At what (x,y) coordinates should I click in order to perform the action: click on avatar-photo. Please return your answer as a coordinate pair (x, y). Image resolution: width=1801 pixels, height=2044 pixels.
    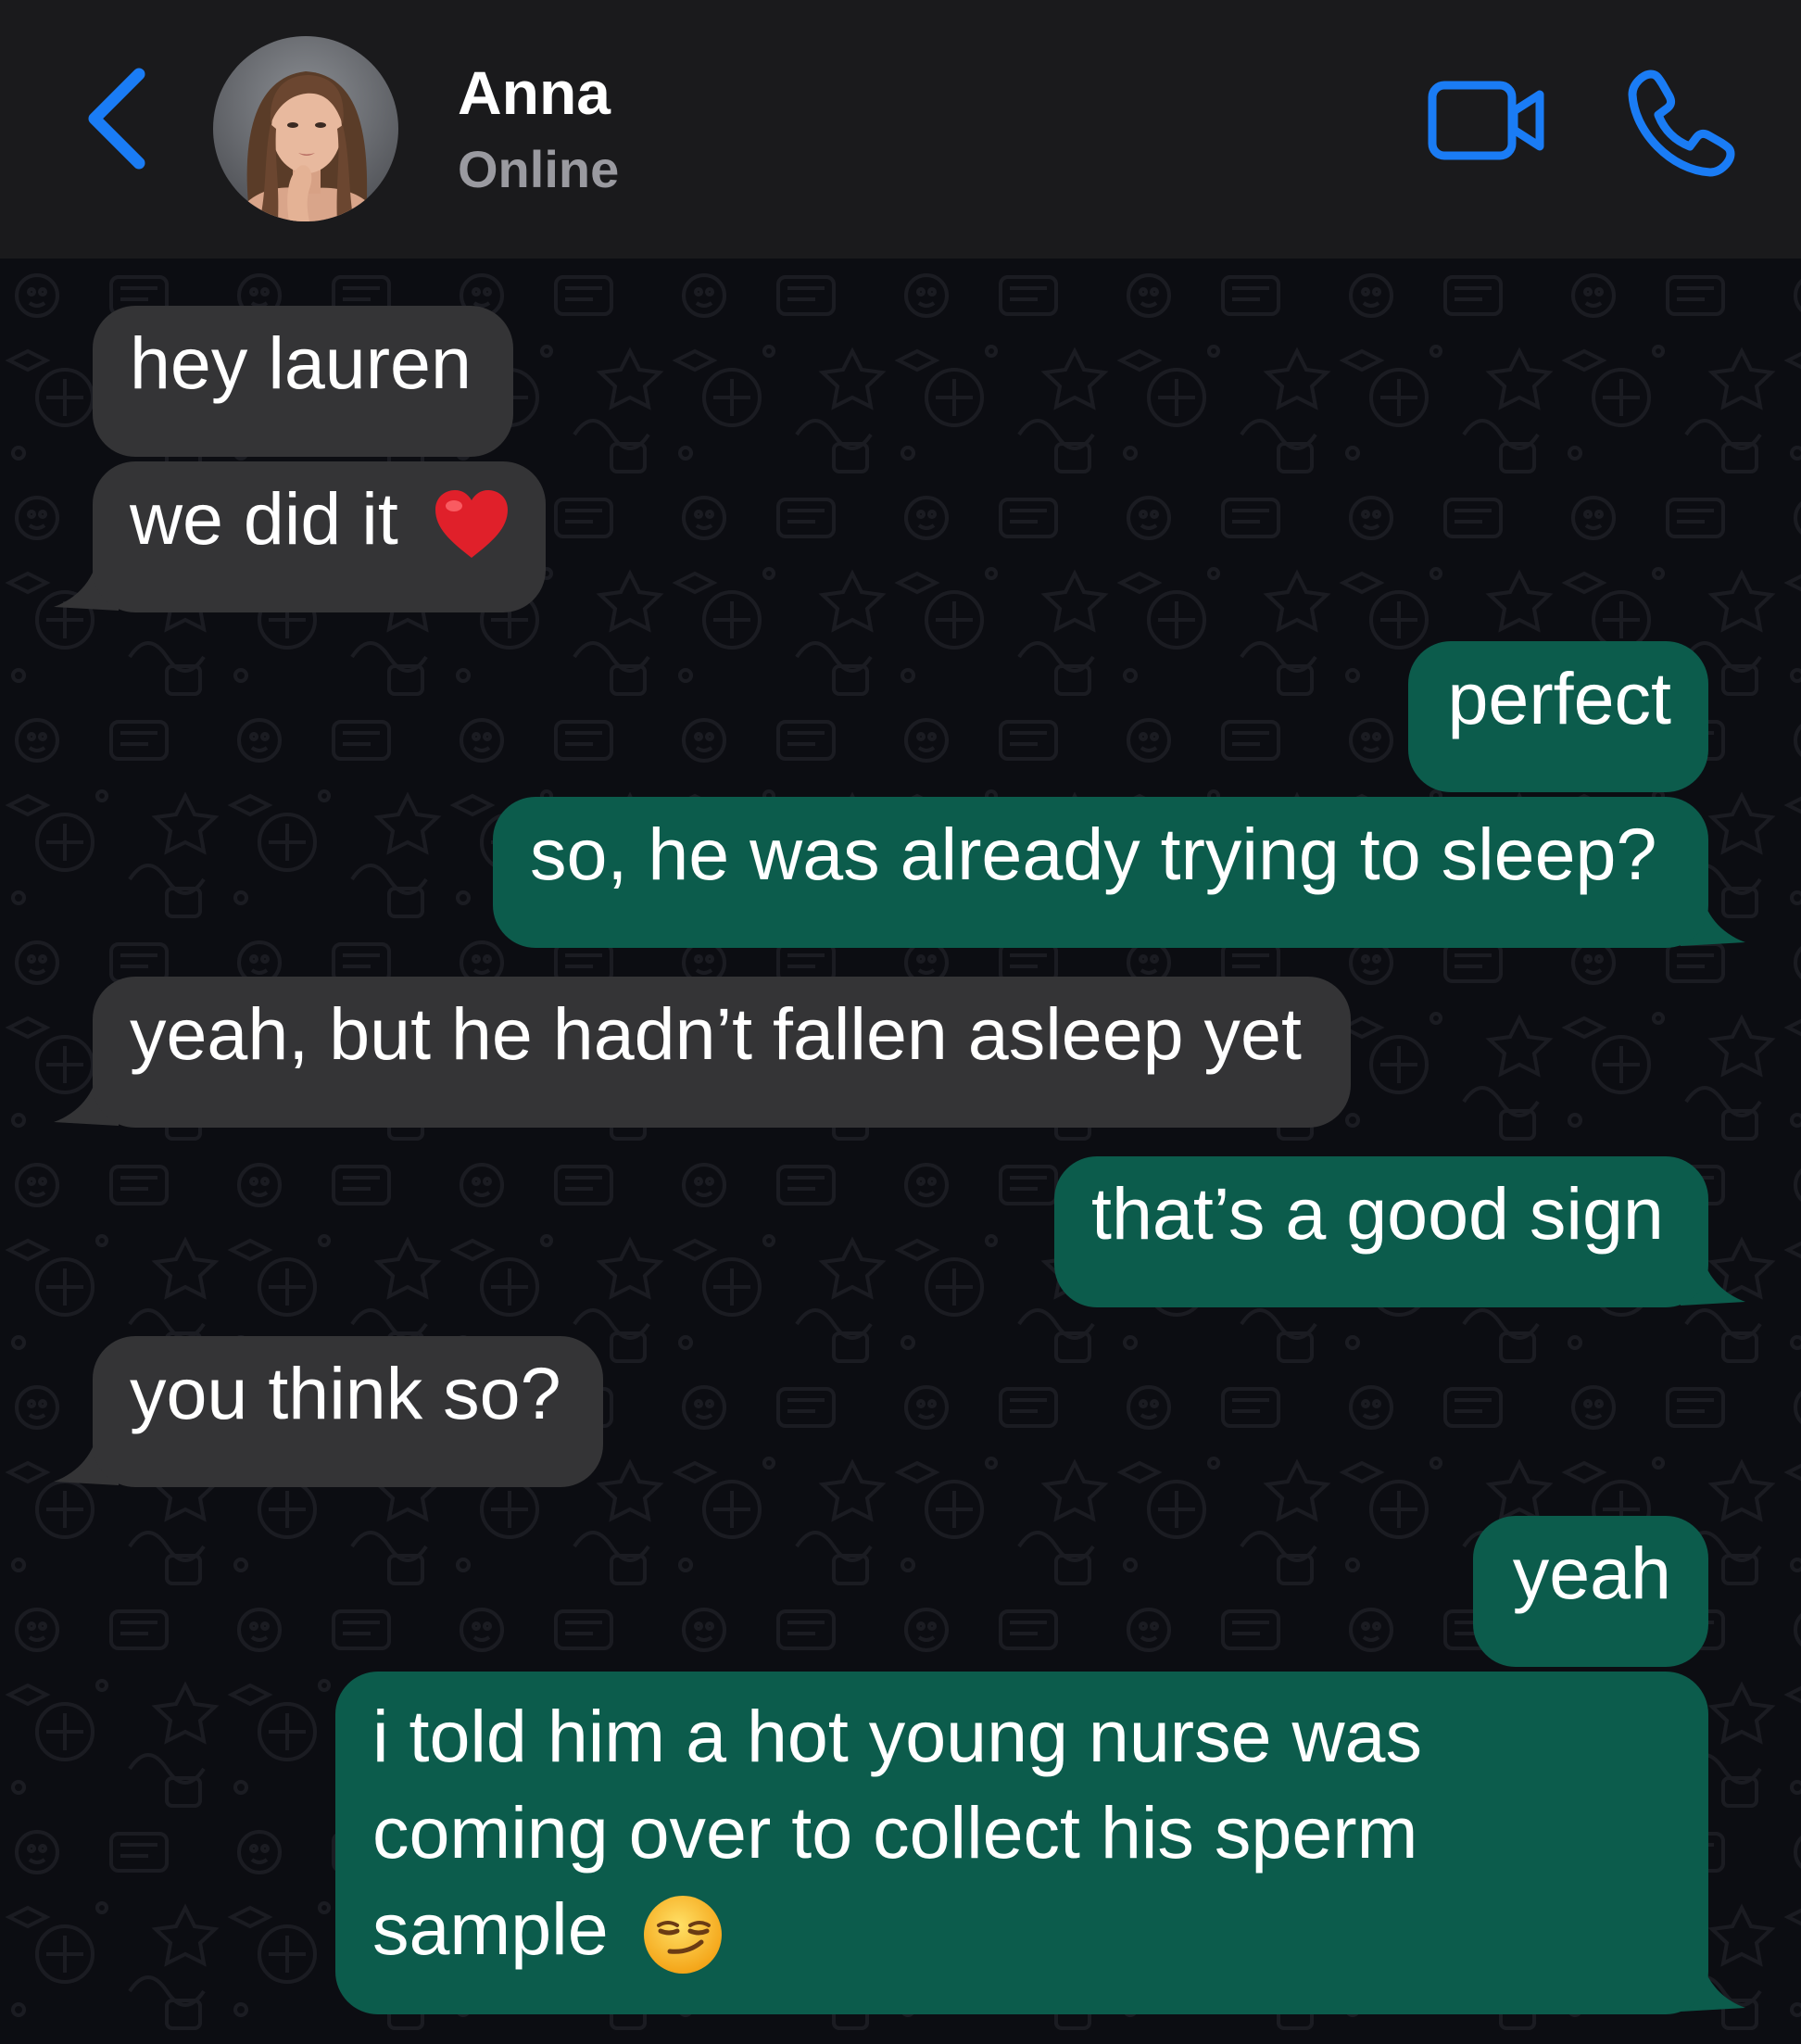
    Looking at the image, I should click on (305, 128).